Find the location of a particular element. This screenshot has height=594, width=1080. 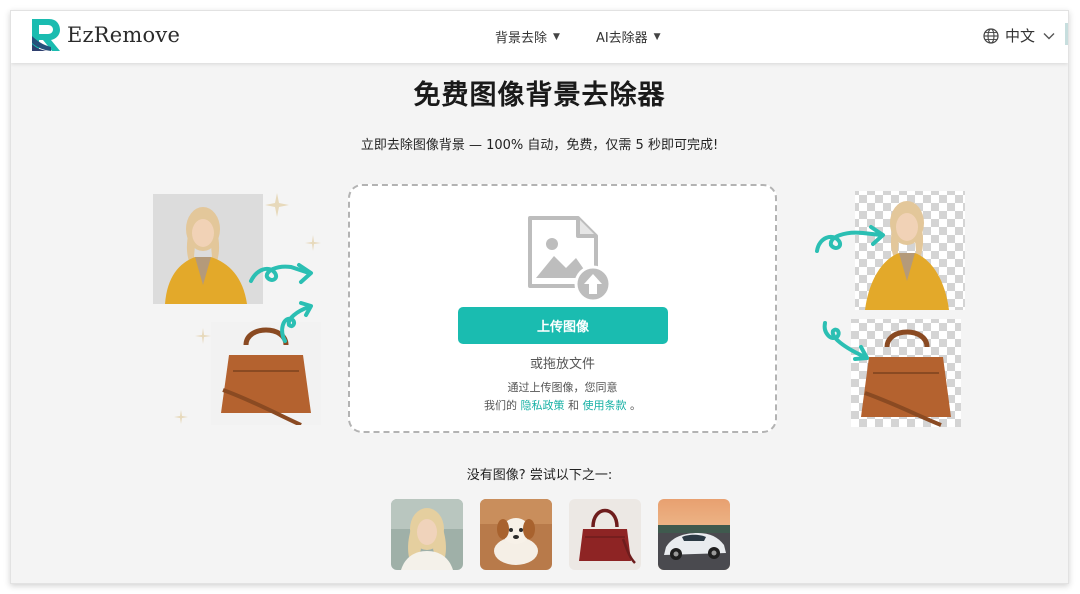

language-label: 中文 is located at coordinates (1020, 36).